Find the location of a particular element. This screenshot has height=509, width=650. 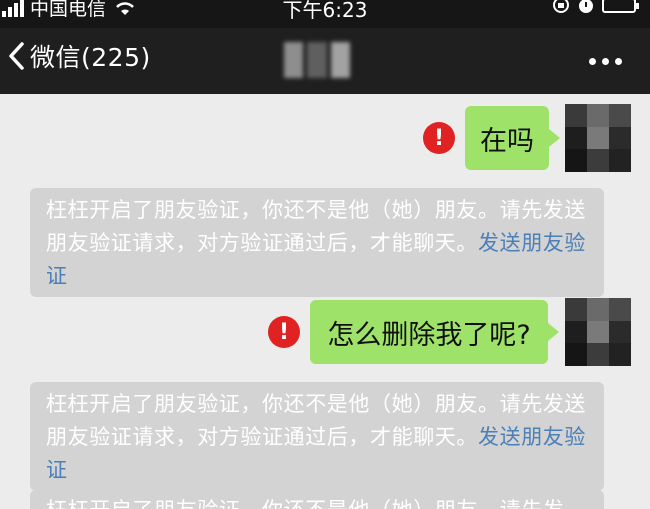

nav-bar: 微信(225) is located at coordinates (325, 61).